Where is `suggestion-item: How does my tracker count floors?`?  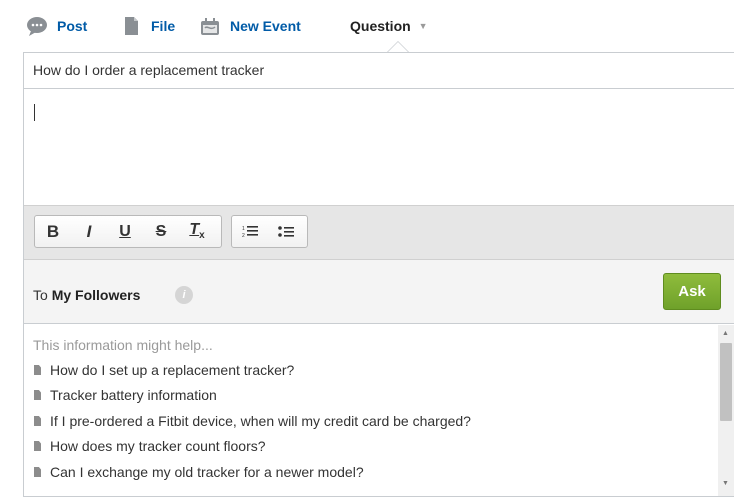 suggestion-item: How does my tracker count floors? is located at coordinates (149, 446).